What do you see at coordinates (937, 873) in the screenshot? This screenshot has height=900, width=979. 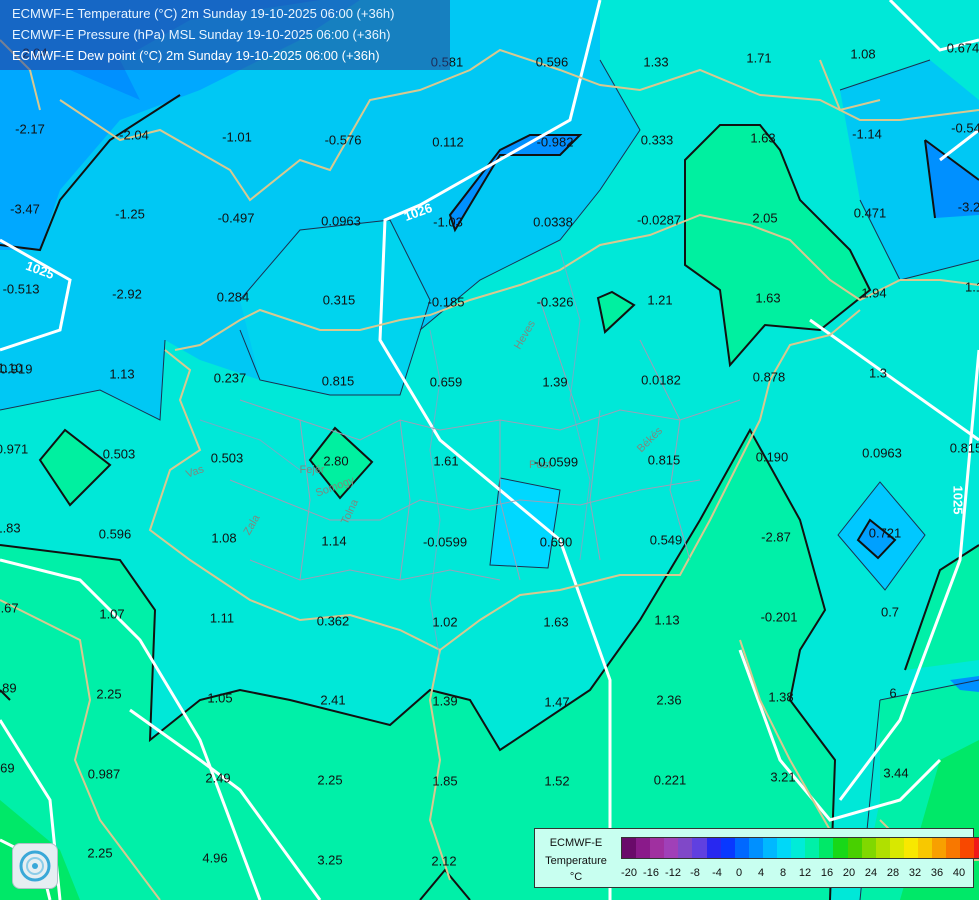 I see `legend-tick-label: 36` at bounding box center [937, 873].